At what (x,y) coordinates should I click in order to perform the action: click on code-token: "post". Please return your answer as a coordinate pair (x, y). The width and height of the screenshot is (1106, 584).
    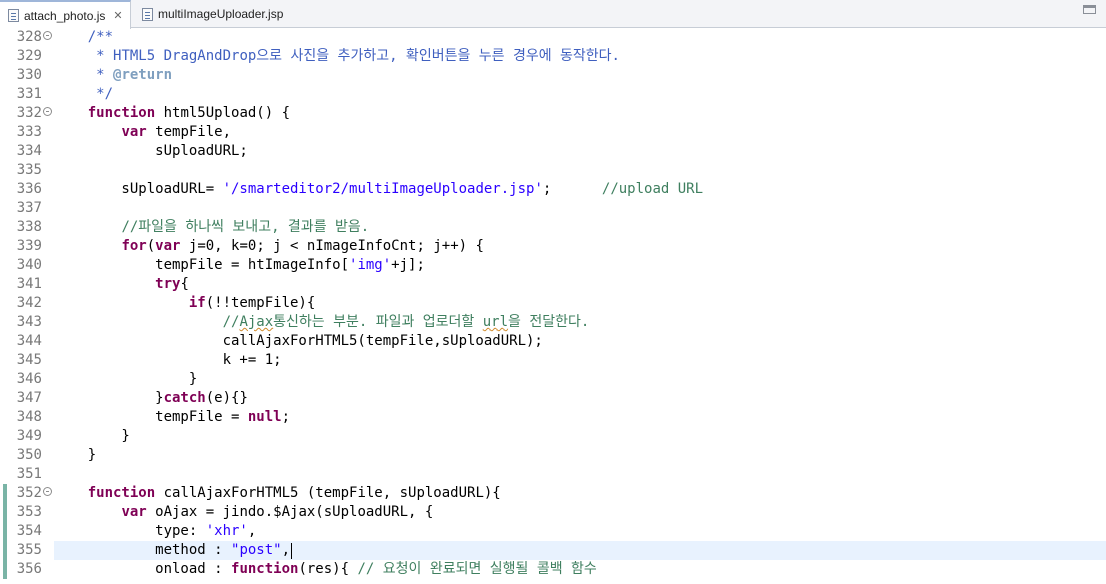
    Looking at the image, I should click on (256, 550).